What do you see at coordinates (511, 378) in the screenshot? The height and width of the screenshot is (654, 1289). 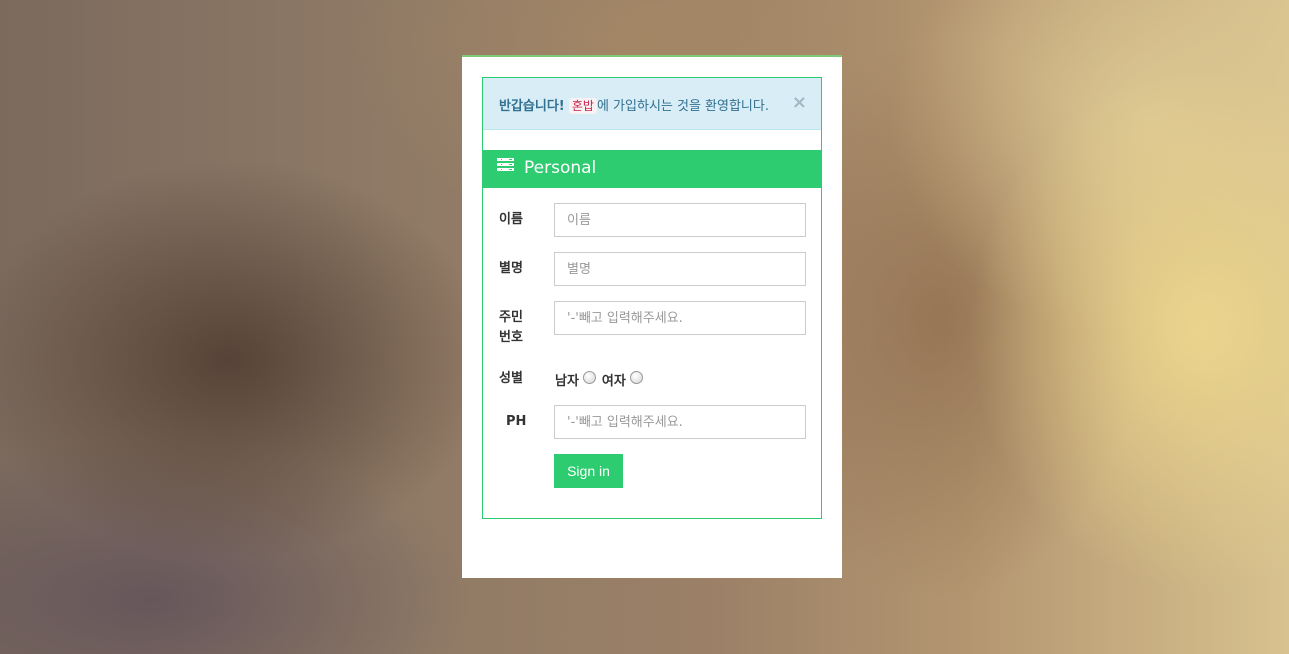 I see `gender-label: 성별` at bounding box center [511, 378].